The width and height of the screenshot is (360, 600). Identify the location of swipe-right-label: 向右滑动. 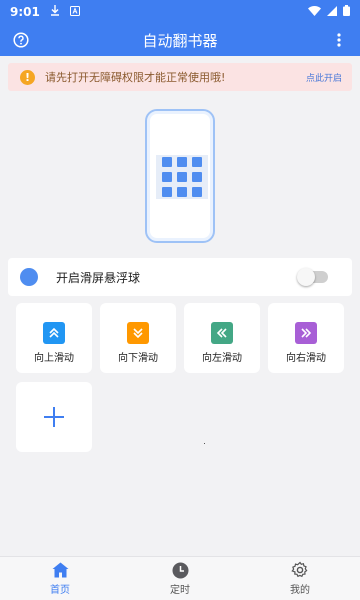
(306, 358).